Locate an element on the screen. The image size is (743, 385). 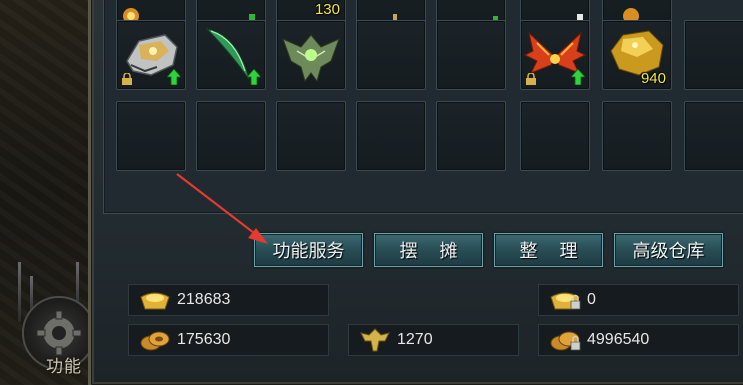
locked-coins-field: 4996540 is located at coordinates (638, 340).